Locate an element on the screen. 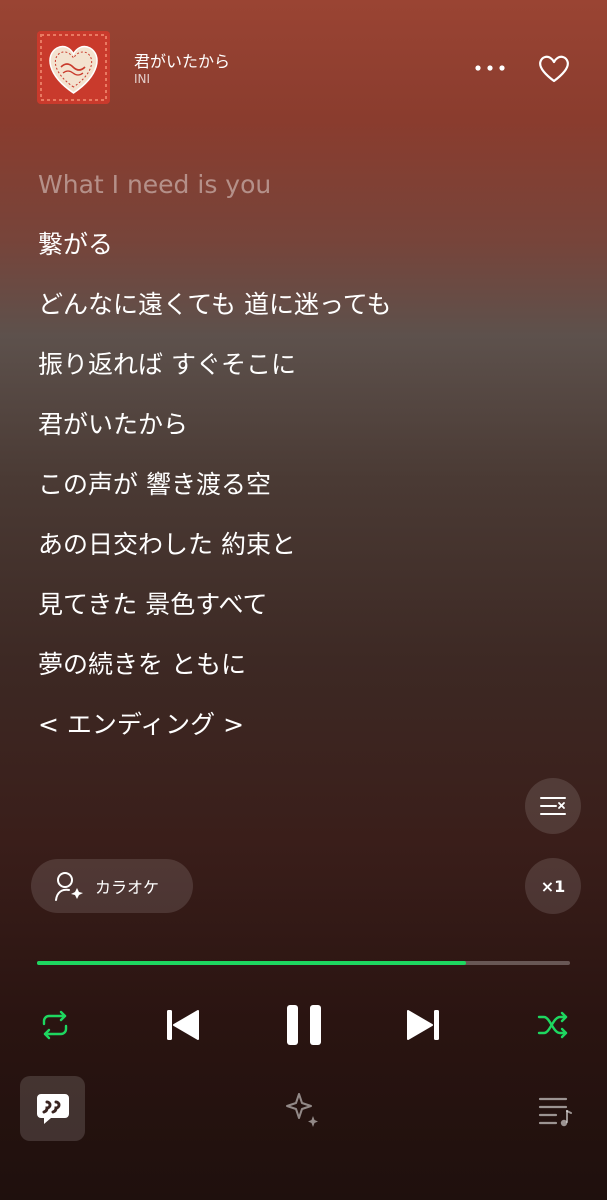 This screenshot has width=607, height=1200. repeat-icon is located at coordinates (55, 1025).